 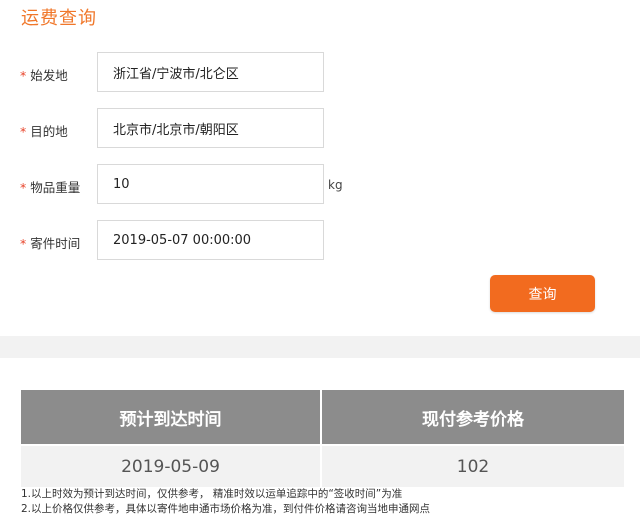 I want to click on send-time-row: * 寄件时间, so click(x=320, y=241).